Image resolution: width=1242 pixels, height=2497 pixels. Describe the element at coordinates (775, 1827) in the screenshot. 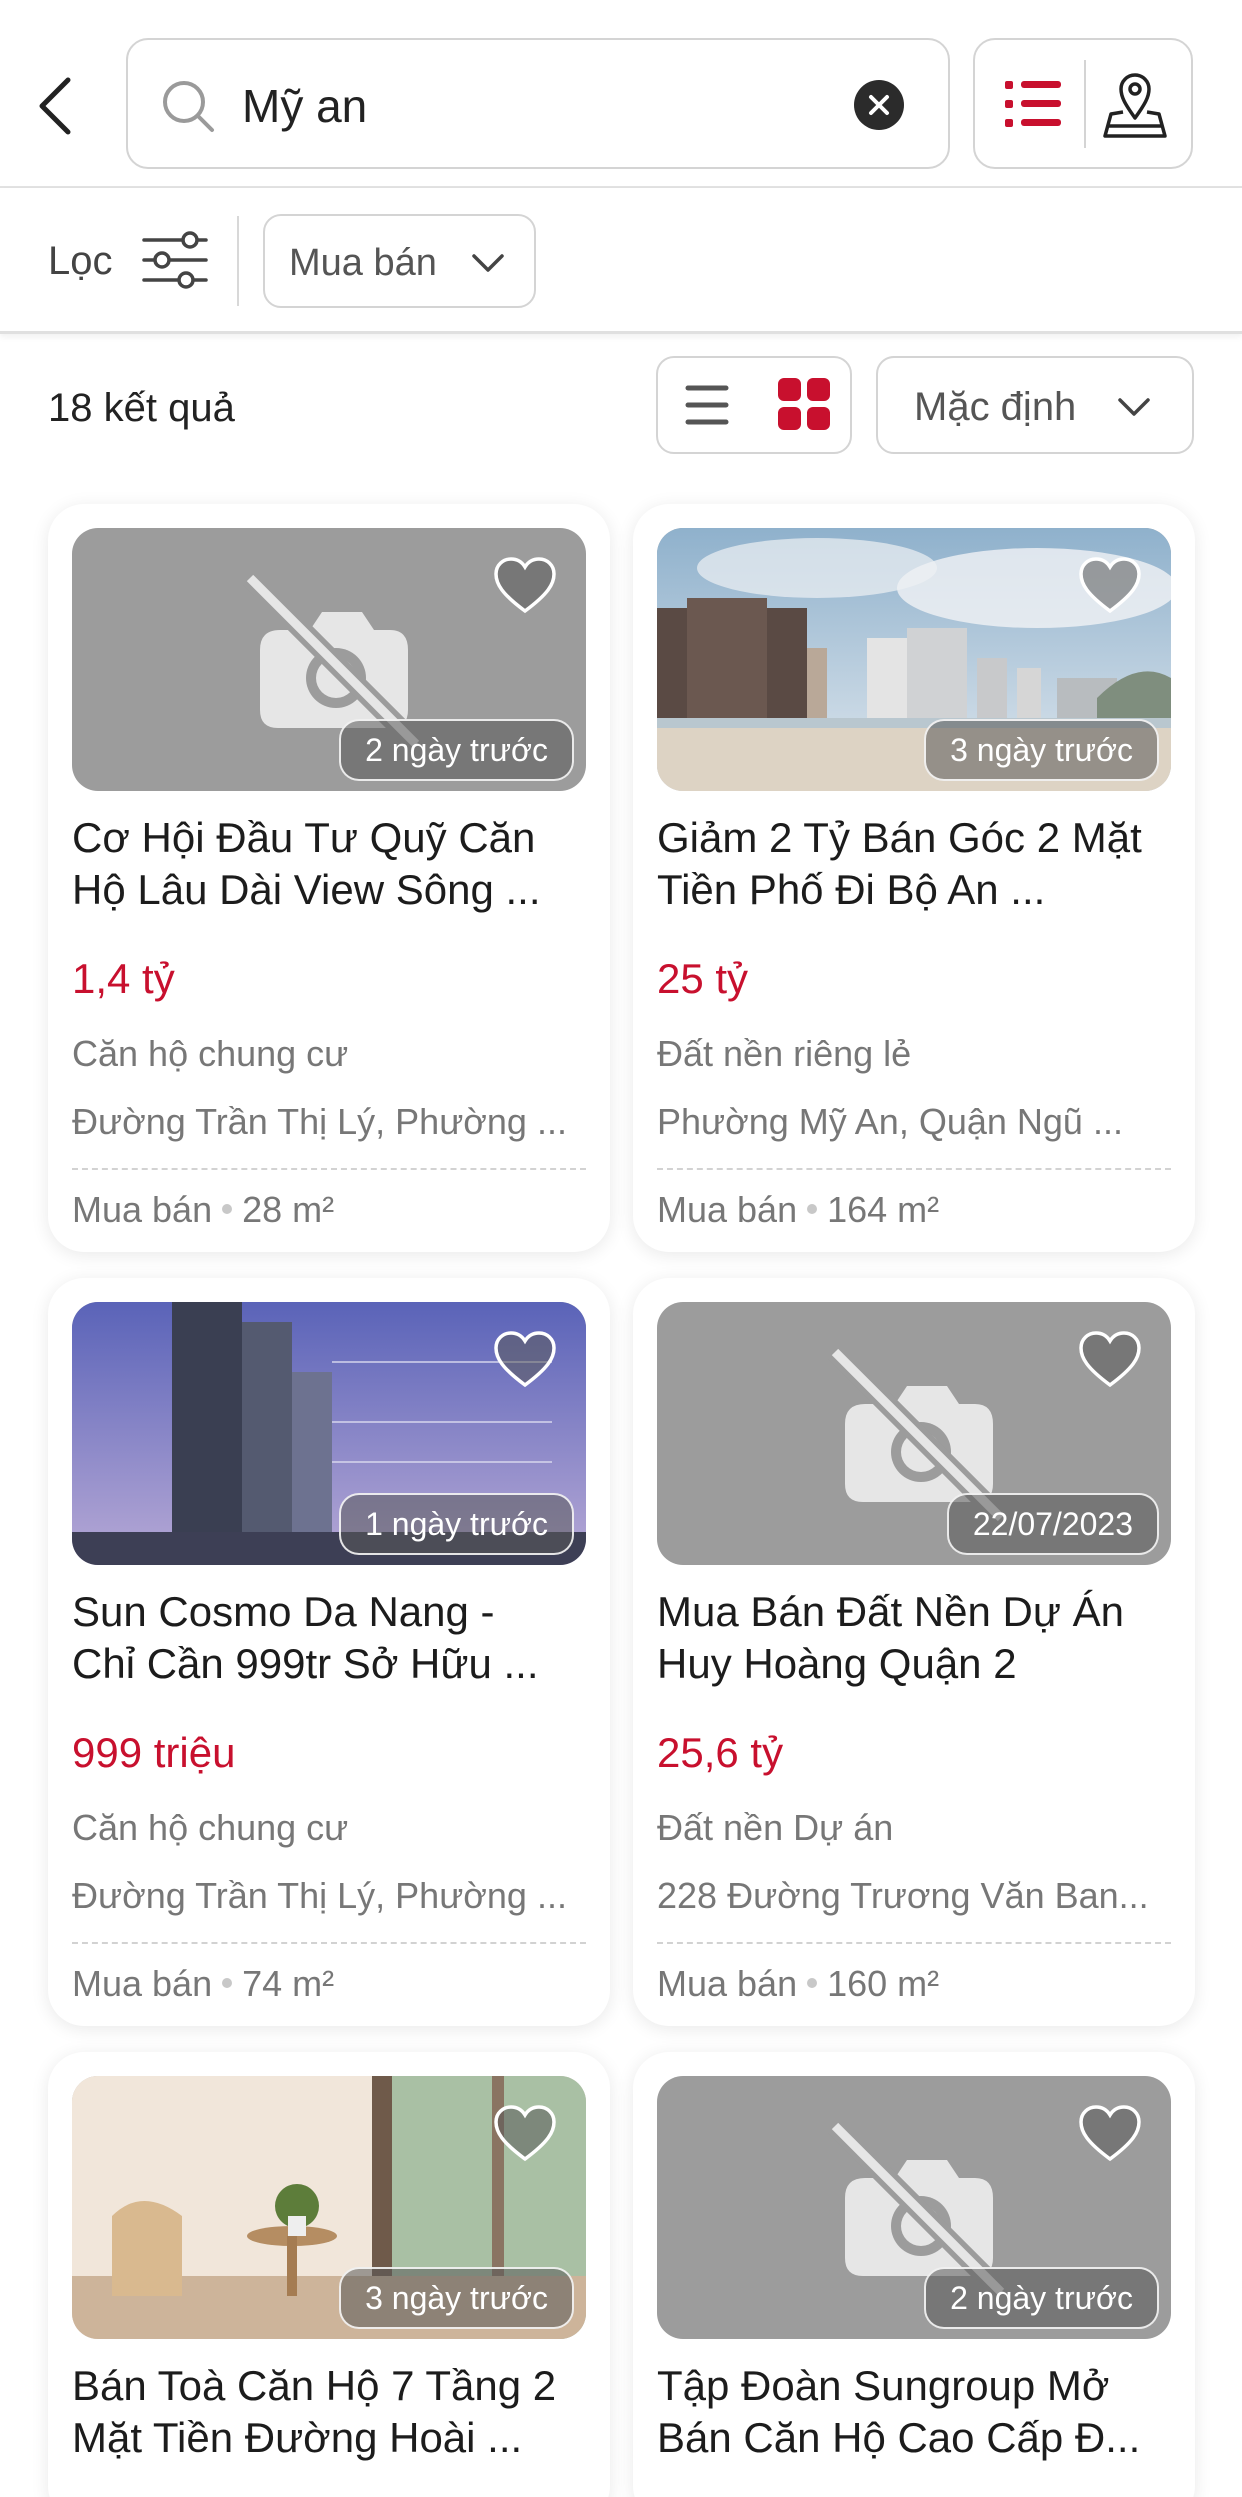

I see `listing-category: Đất nền Dự án` at that location.